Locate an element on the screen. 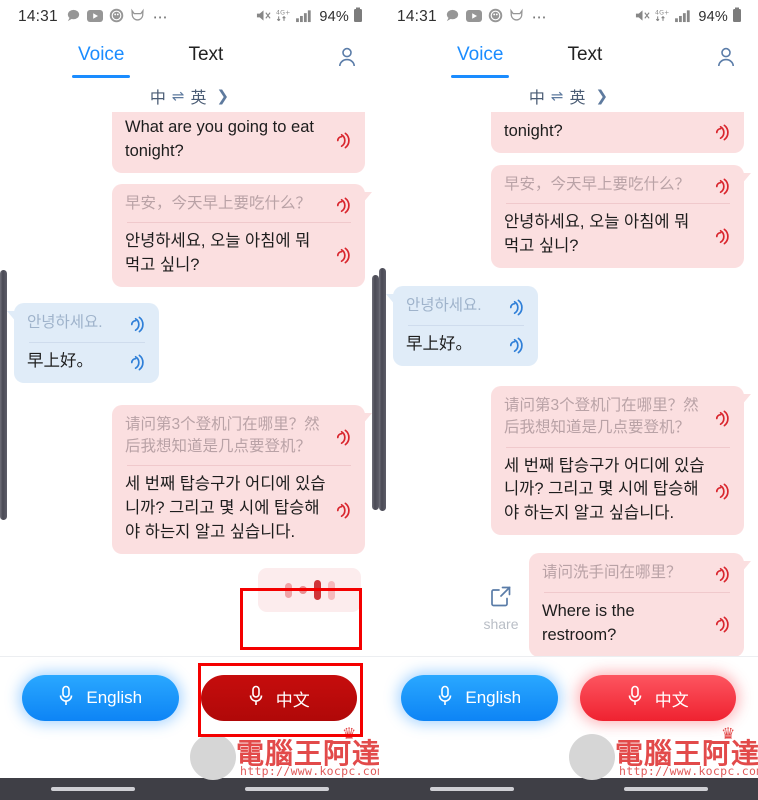 This screenshot has height=800, width=758. message-target-line: Where is the restroom? is located at coordinates (637, 624).